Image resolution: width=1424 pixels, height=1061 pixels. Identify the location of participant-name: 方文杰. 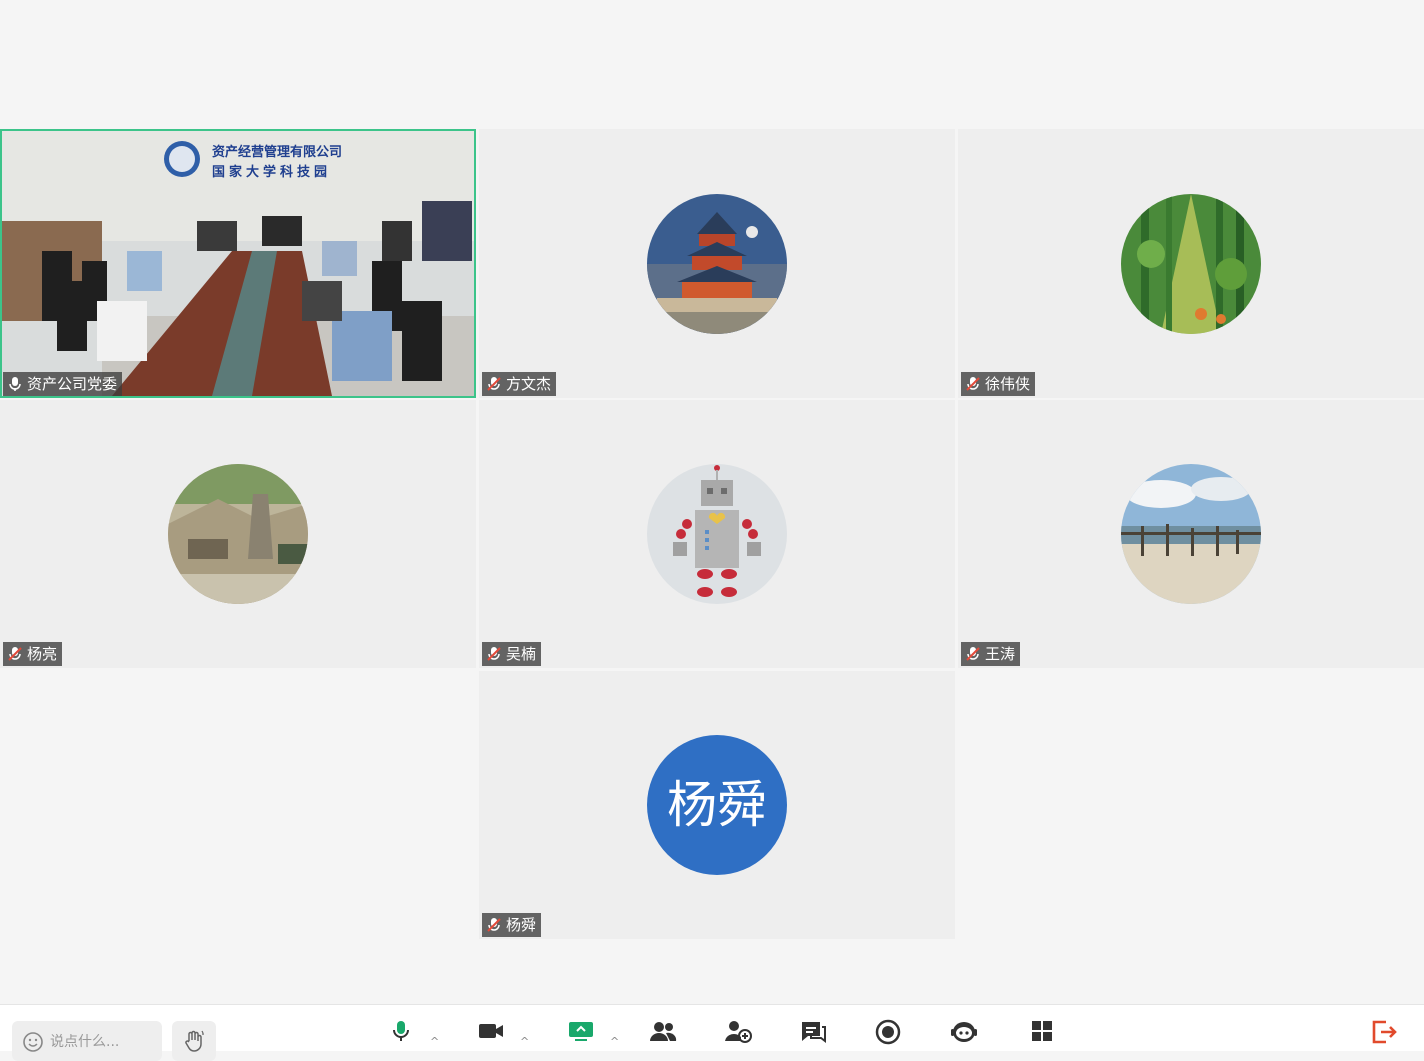
(529, 384).